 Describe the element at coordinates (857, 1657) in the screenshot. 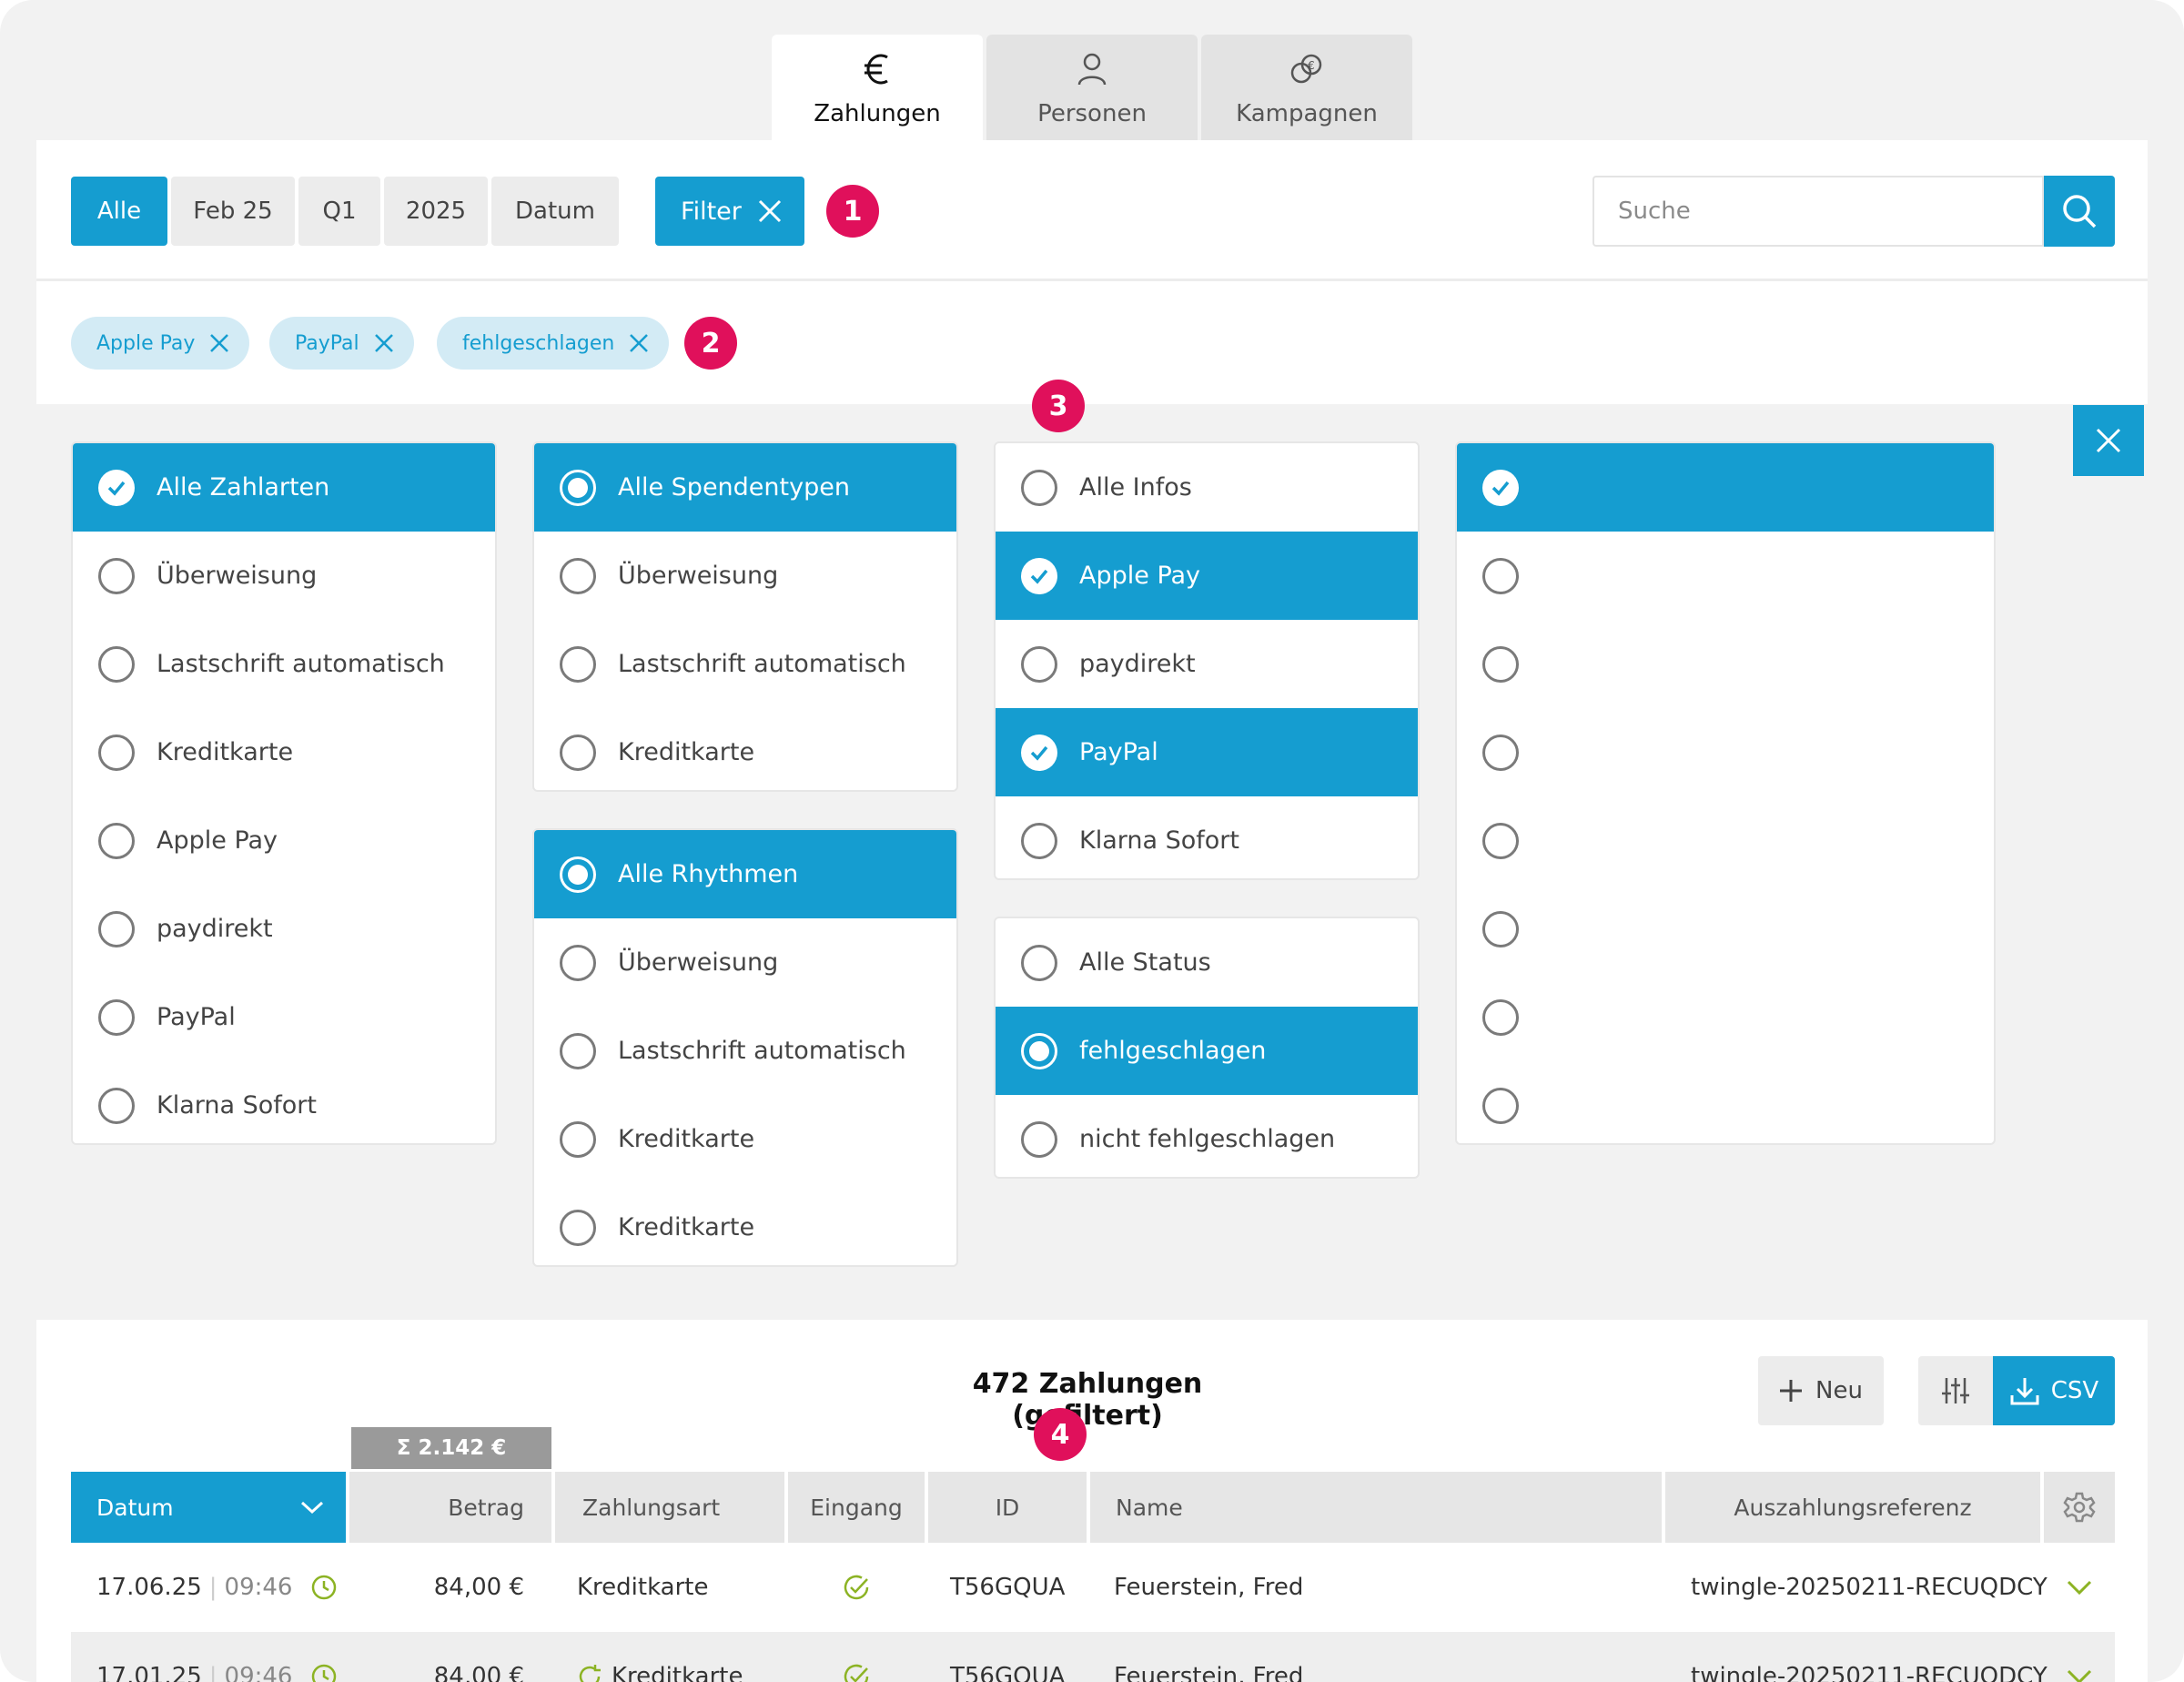

I see `received-check-icon` at that location.